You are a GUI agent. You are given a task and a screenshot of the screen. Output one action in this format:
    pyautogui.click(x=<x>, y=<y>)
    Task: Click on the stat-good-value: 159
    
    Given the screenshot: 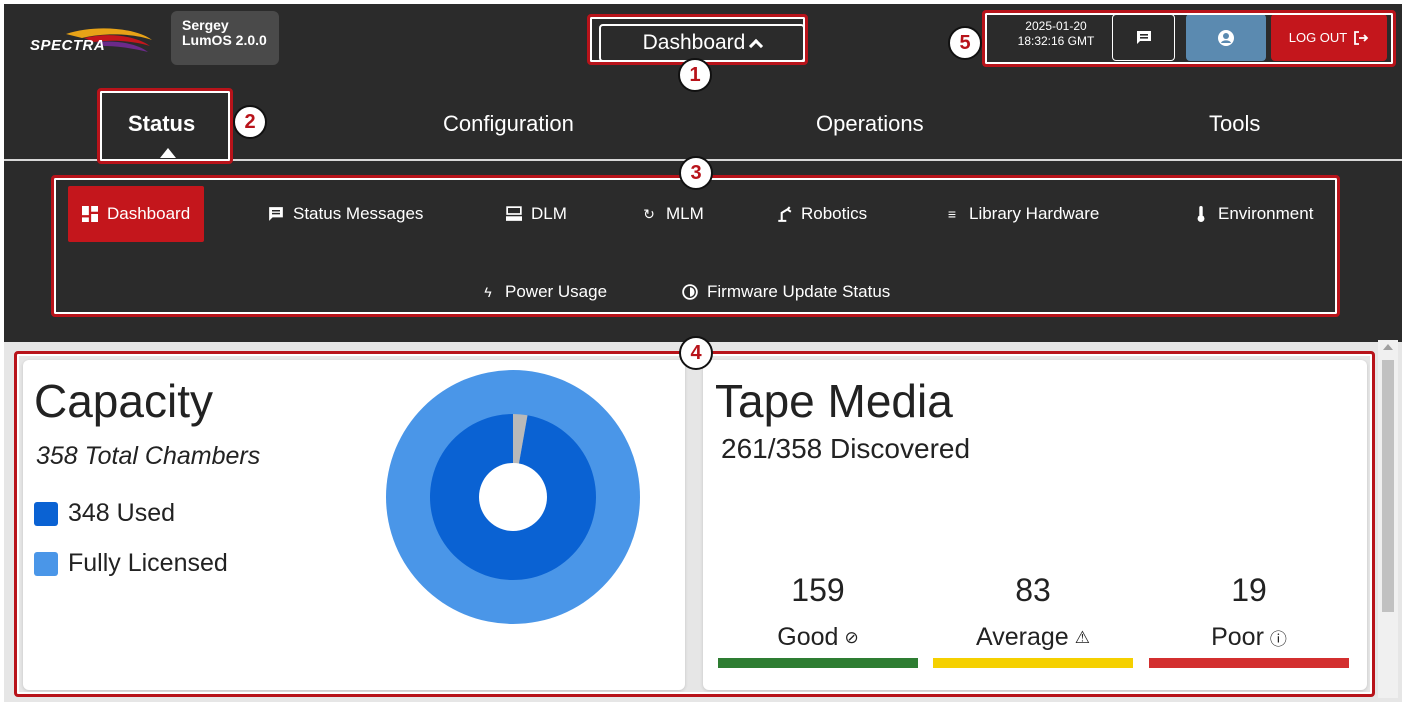 What is the action you would take?
    pyautogui.click(x=818, y=590)
    